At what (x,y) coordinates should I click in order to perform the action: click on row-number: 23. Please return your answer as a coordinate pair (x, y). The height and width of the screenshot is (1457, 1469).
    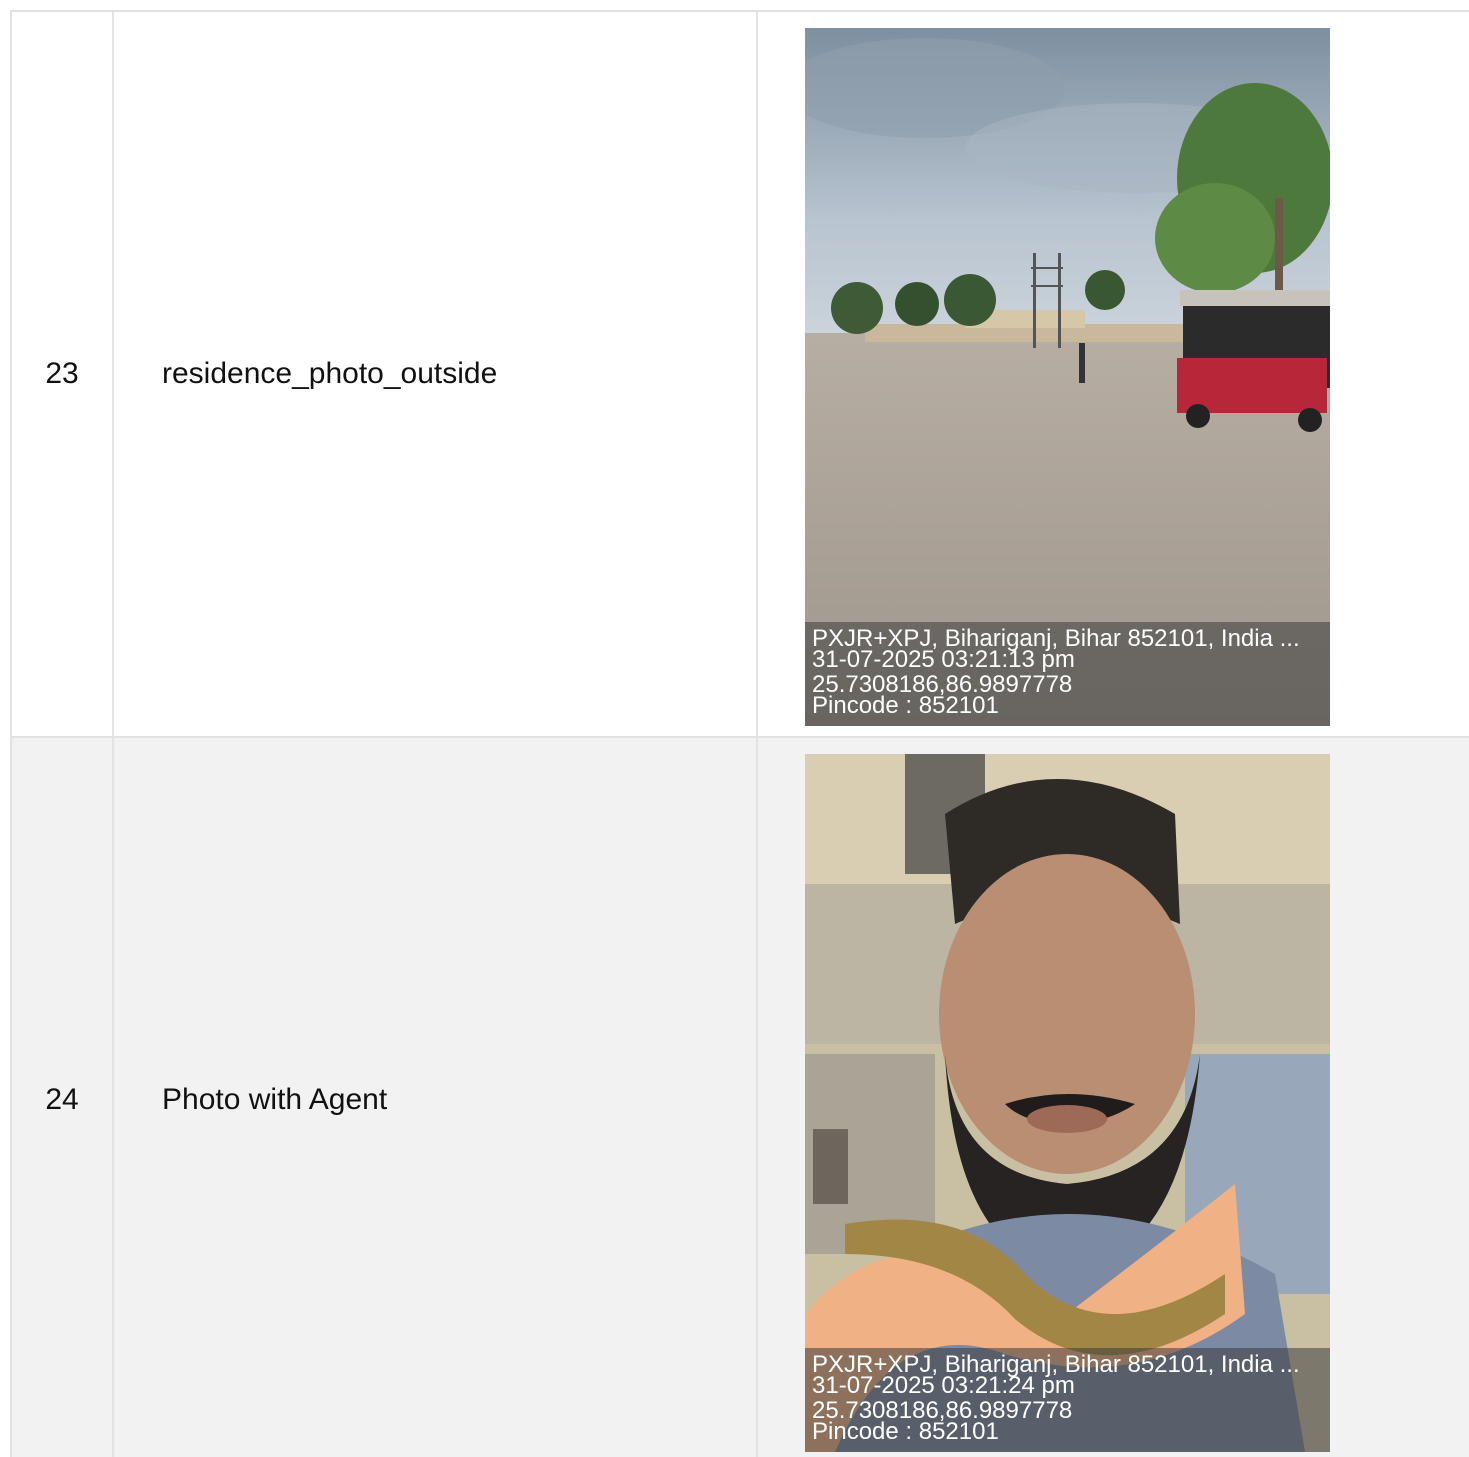
    Looking at the image, I should click on (62, 374).